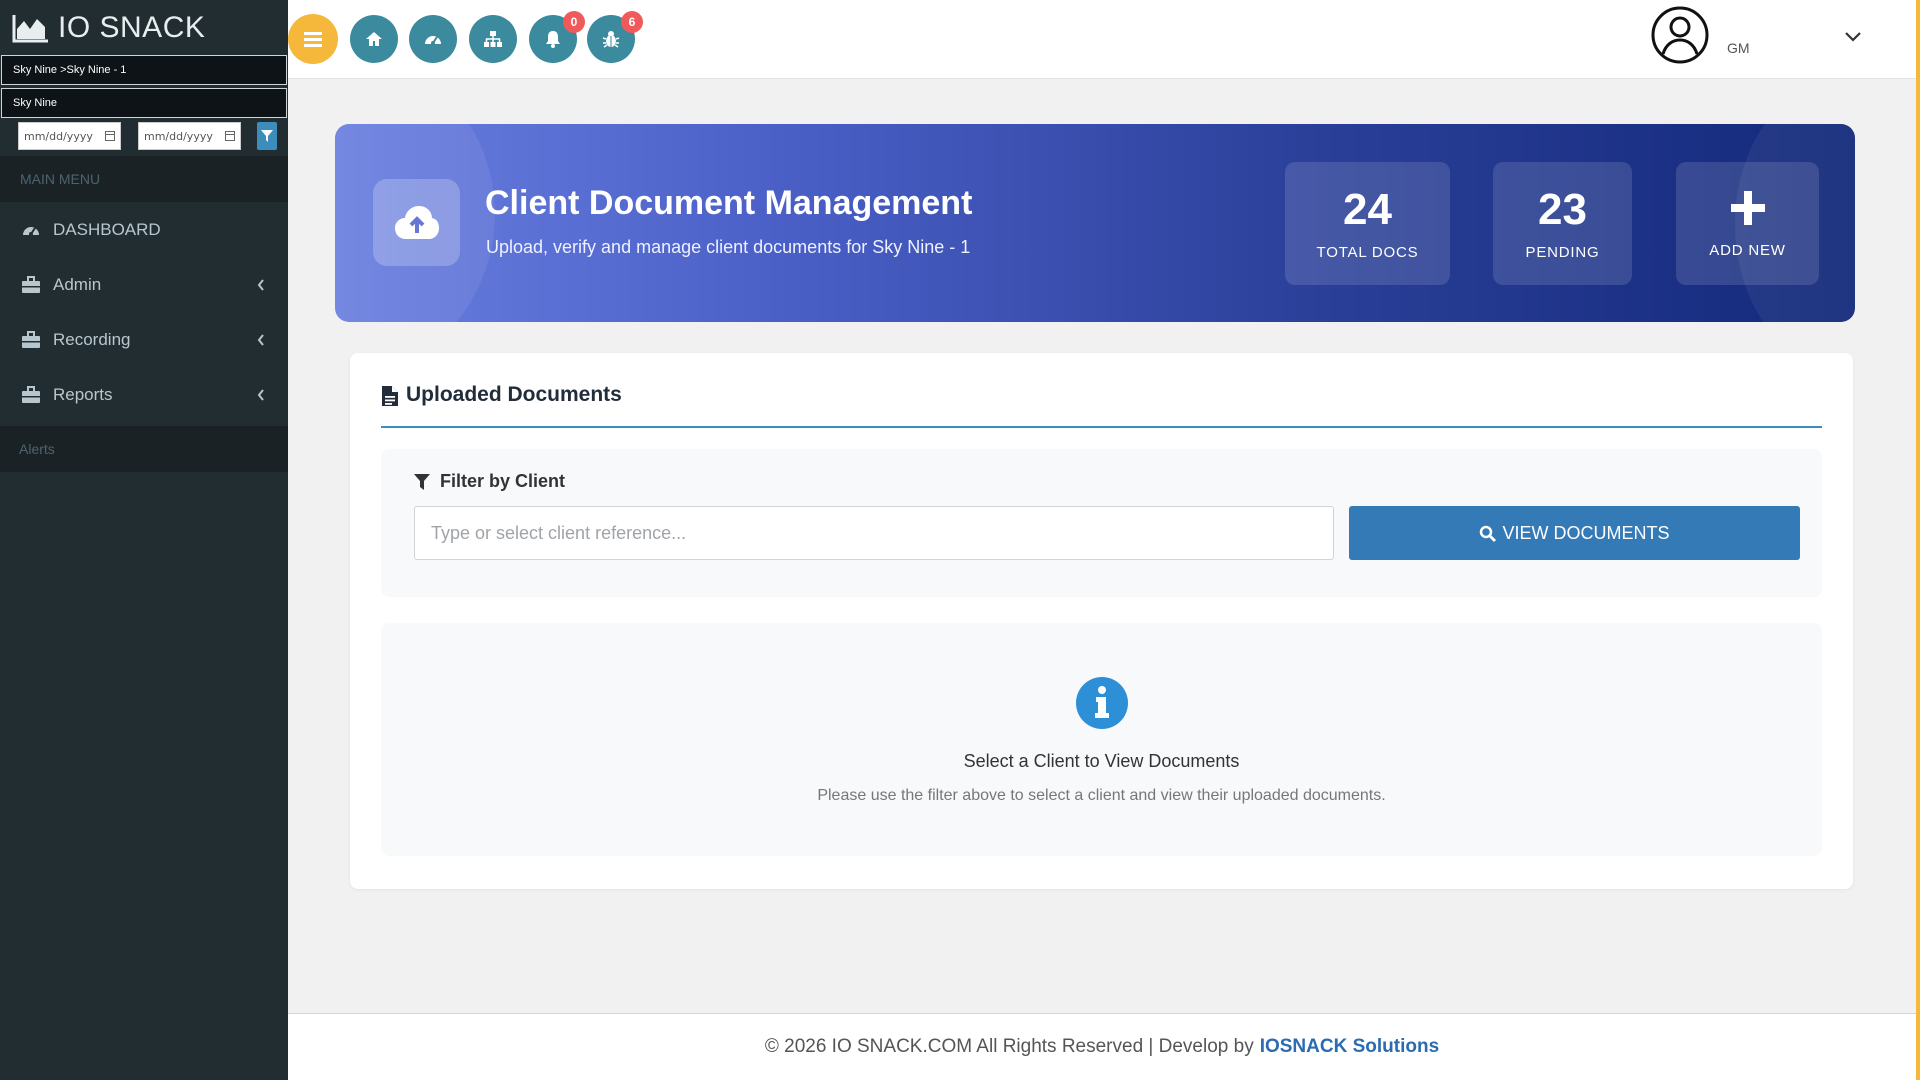 The image size is (1920, 1080). I want to click on sidebar-toggle-button, so click(313, 39).